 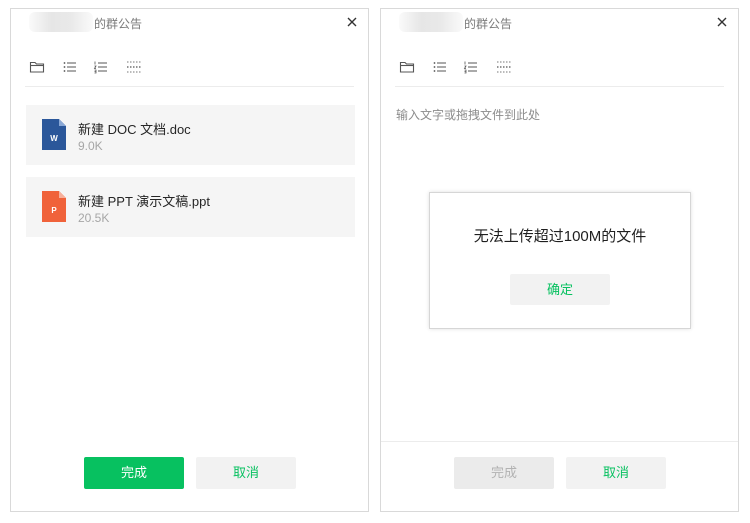 I want to click on file-size: 20.5K, so click(x=94, y=218).